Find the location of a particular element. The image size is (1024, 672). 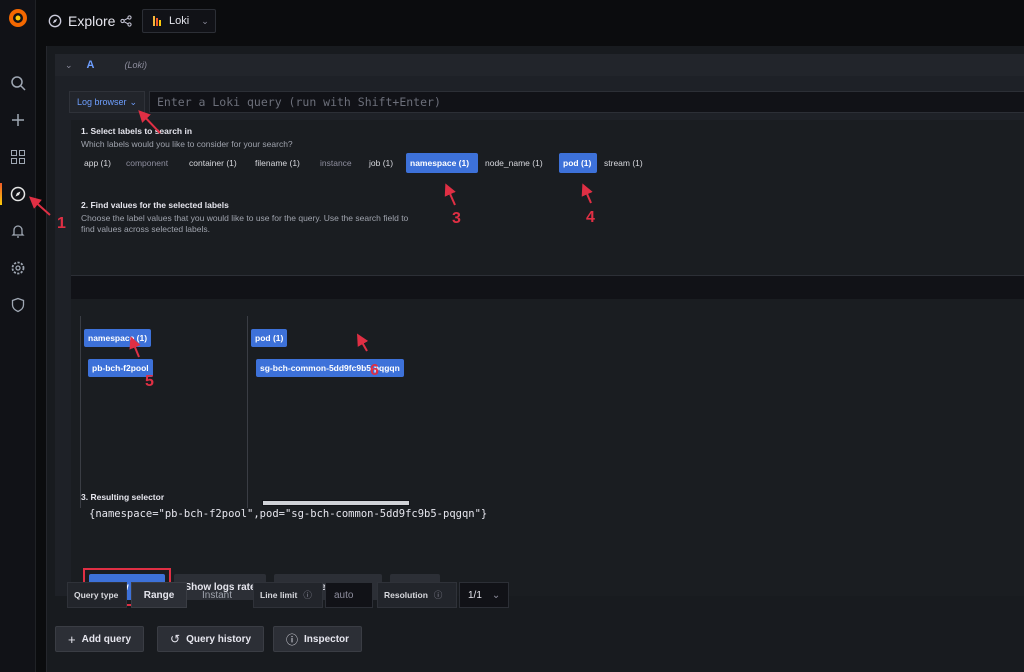

datasource-name: Loki is located at coordinates (179, 21).